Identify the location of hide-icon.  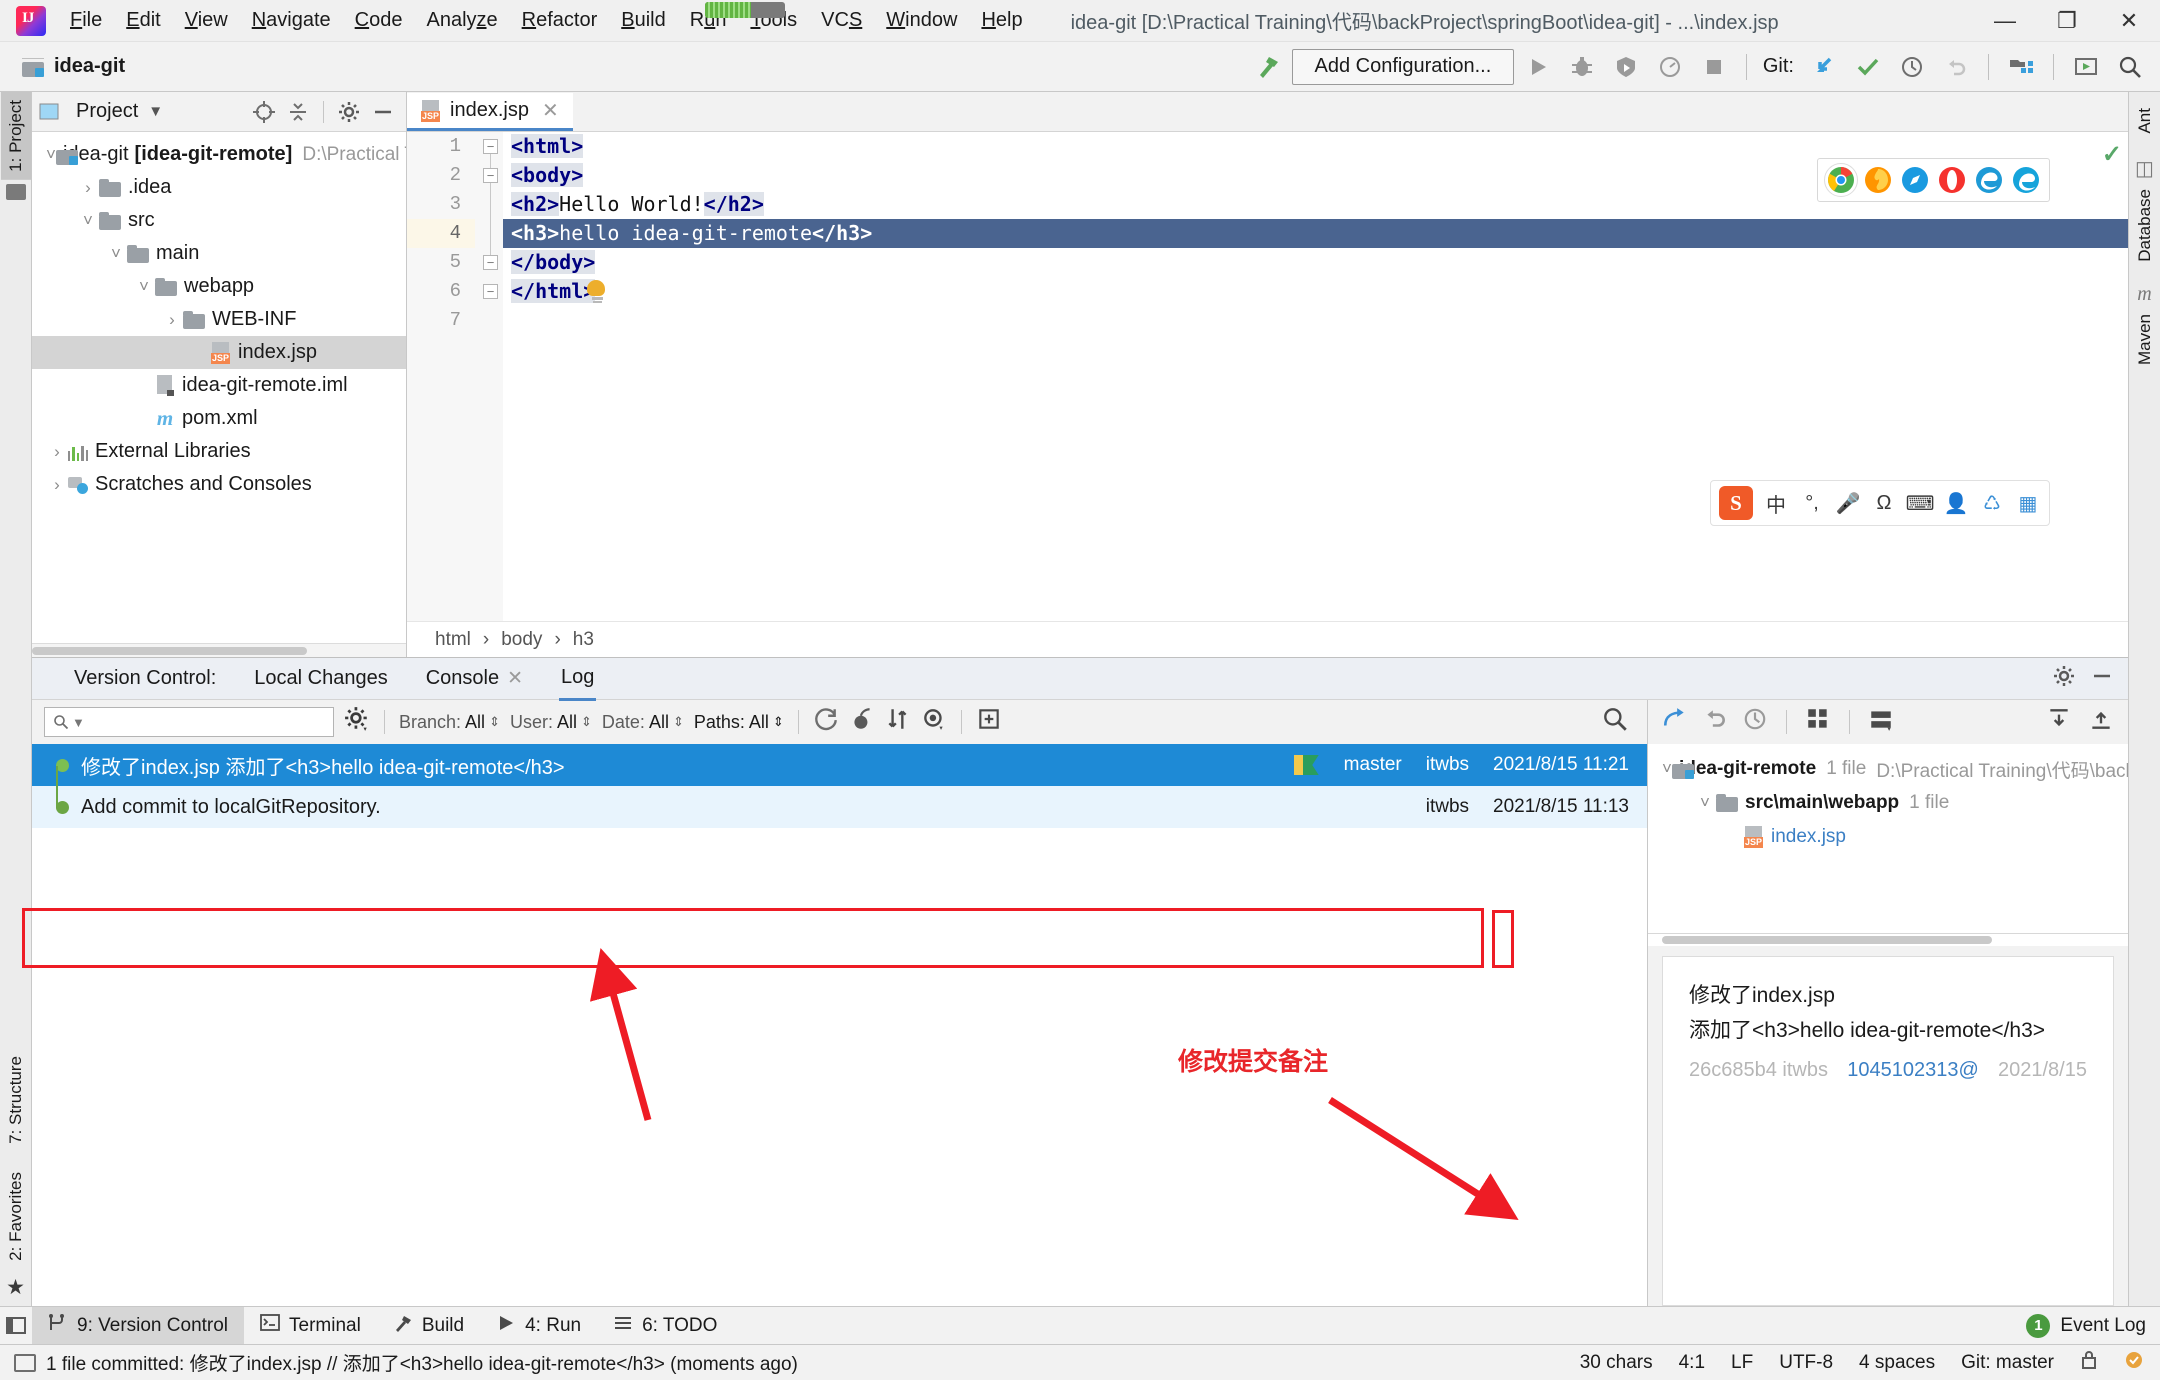
(383, 112).